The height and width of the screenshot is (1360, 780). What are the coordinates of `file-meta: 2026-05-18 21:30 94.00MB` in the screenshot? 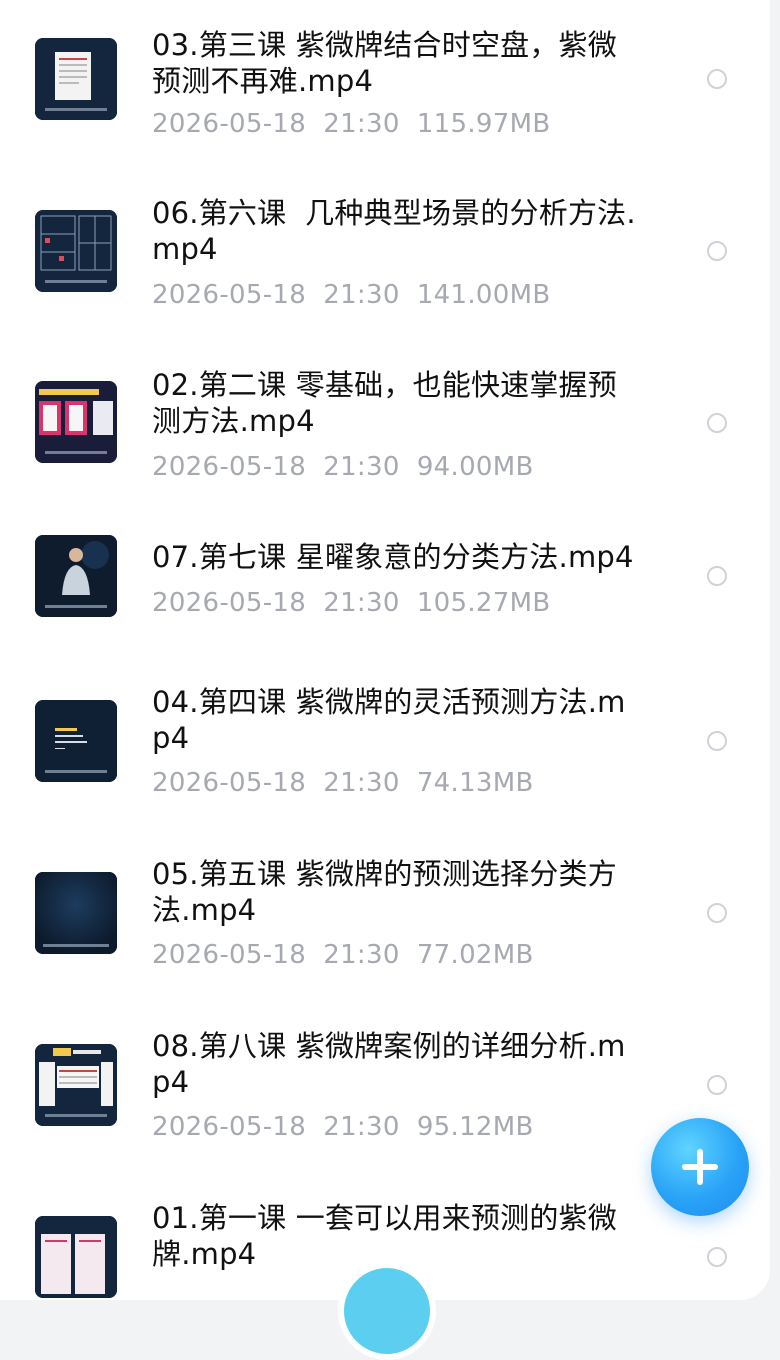 It's located at (343, 467).